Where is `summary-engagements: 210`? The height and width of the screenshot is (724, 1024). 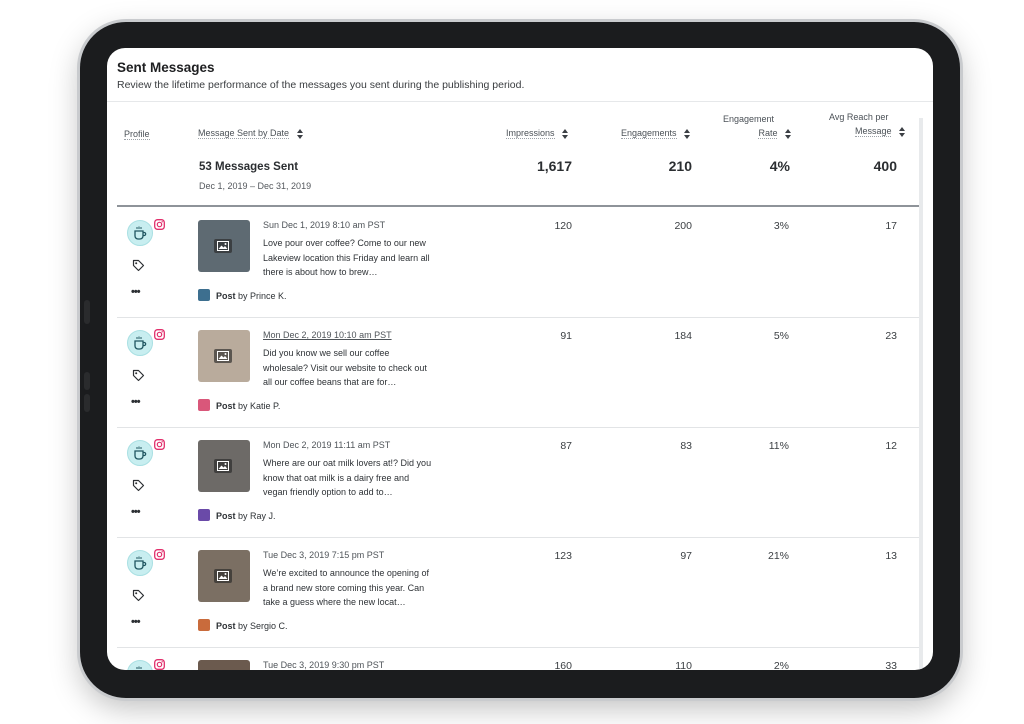 summary-engagements: 210 is located at coordinates (680, 166).